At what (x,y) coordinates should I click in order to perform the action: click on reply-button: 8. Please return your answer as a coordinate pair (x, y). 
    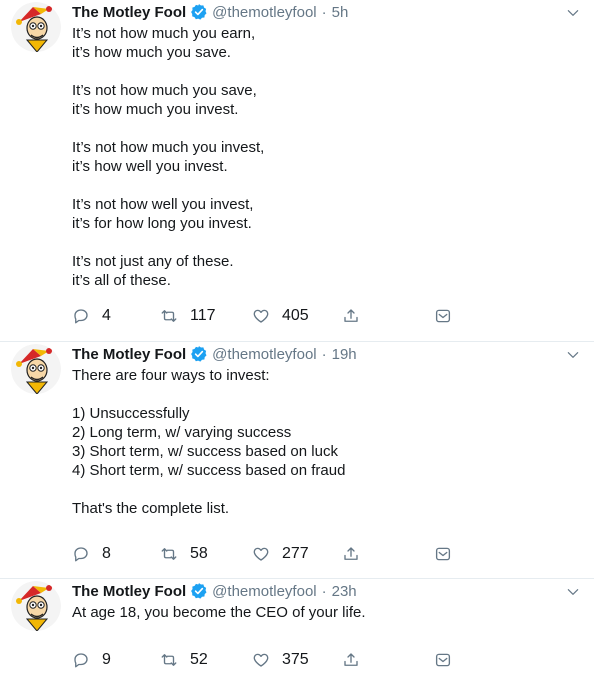
    Looking at the image, I should click on (91, 554).